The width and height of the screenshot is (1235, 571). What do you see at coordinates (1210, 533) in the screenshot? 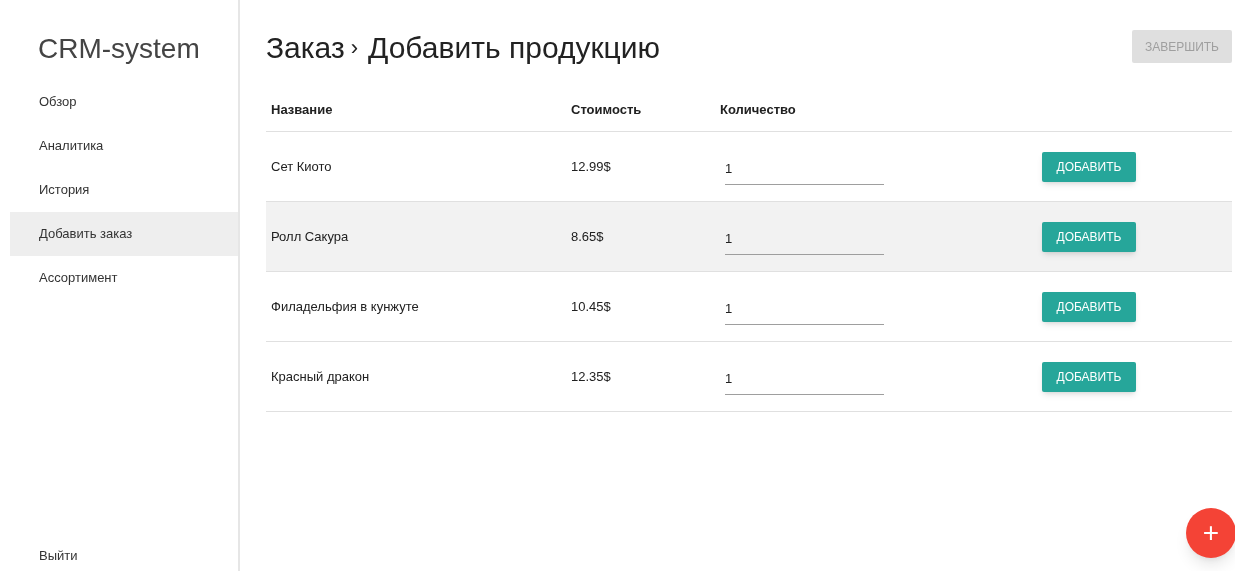
I see `add-fab: +` at bounding box center [1210, 533].